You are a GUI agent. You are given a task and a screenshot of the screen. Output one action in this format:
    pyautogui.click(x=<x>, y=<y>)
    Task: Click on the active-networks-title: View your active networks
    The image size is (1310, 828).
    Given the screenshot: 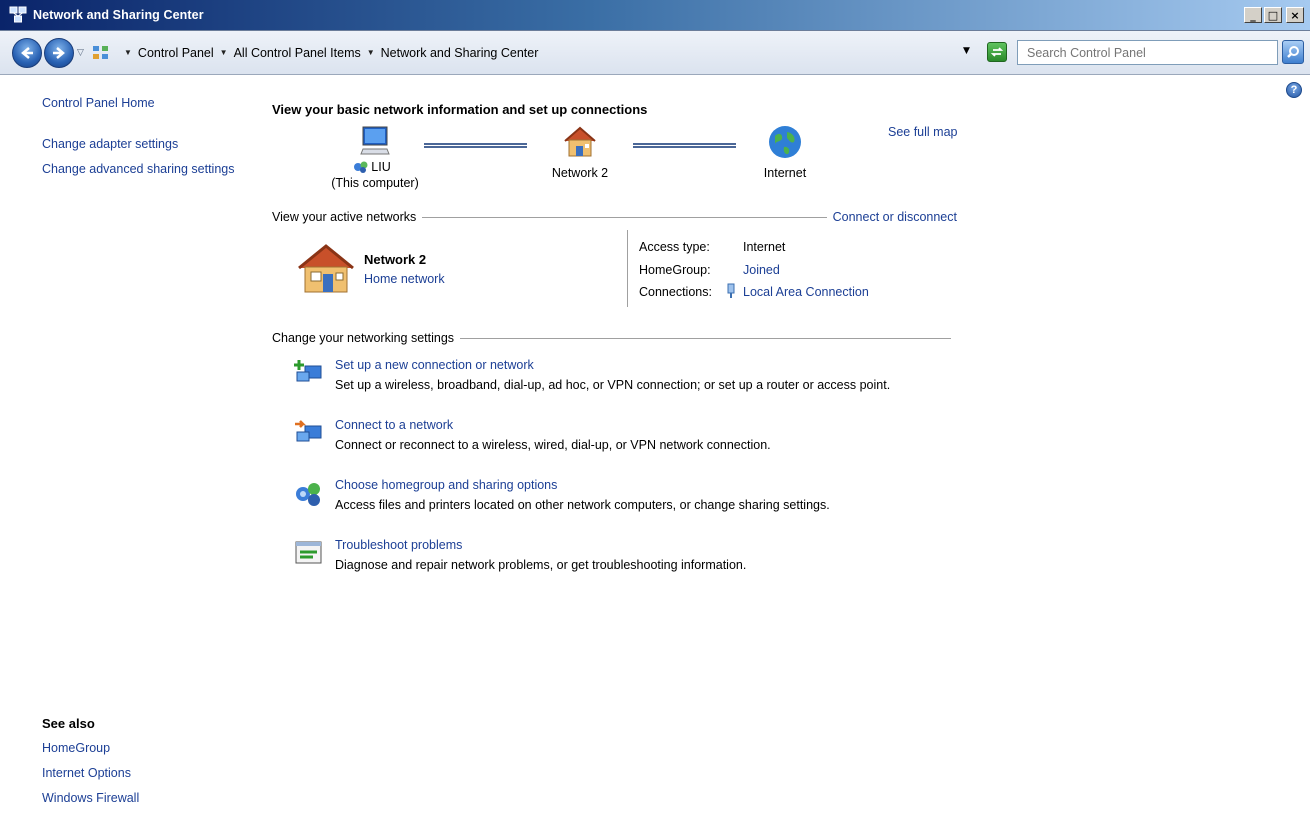 What is the action you would take?
    pyautogui.click(x=344, y=217)
    